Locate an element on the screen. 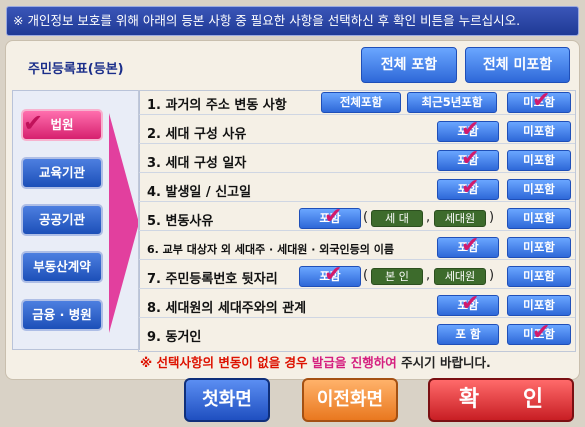 The image size is (585, 427). row-label: 4. 발생일 / 신고일 is located at coordinates (199, 192).